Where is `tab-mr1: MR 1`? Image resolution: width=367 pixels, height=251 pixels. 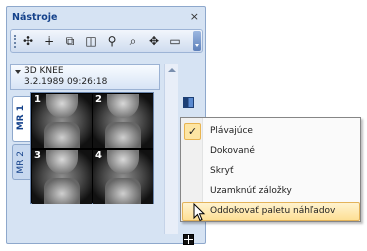
tab-mr1: MR 1 is located at coordinates (21, 119).